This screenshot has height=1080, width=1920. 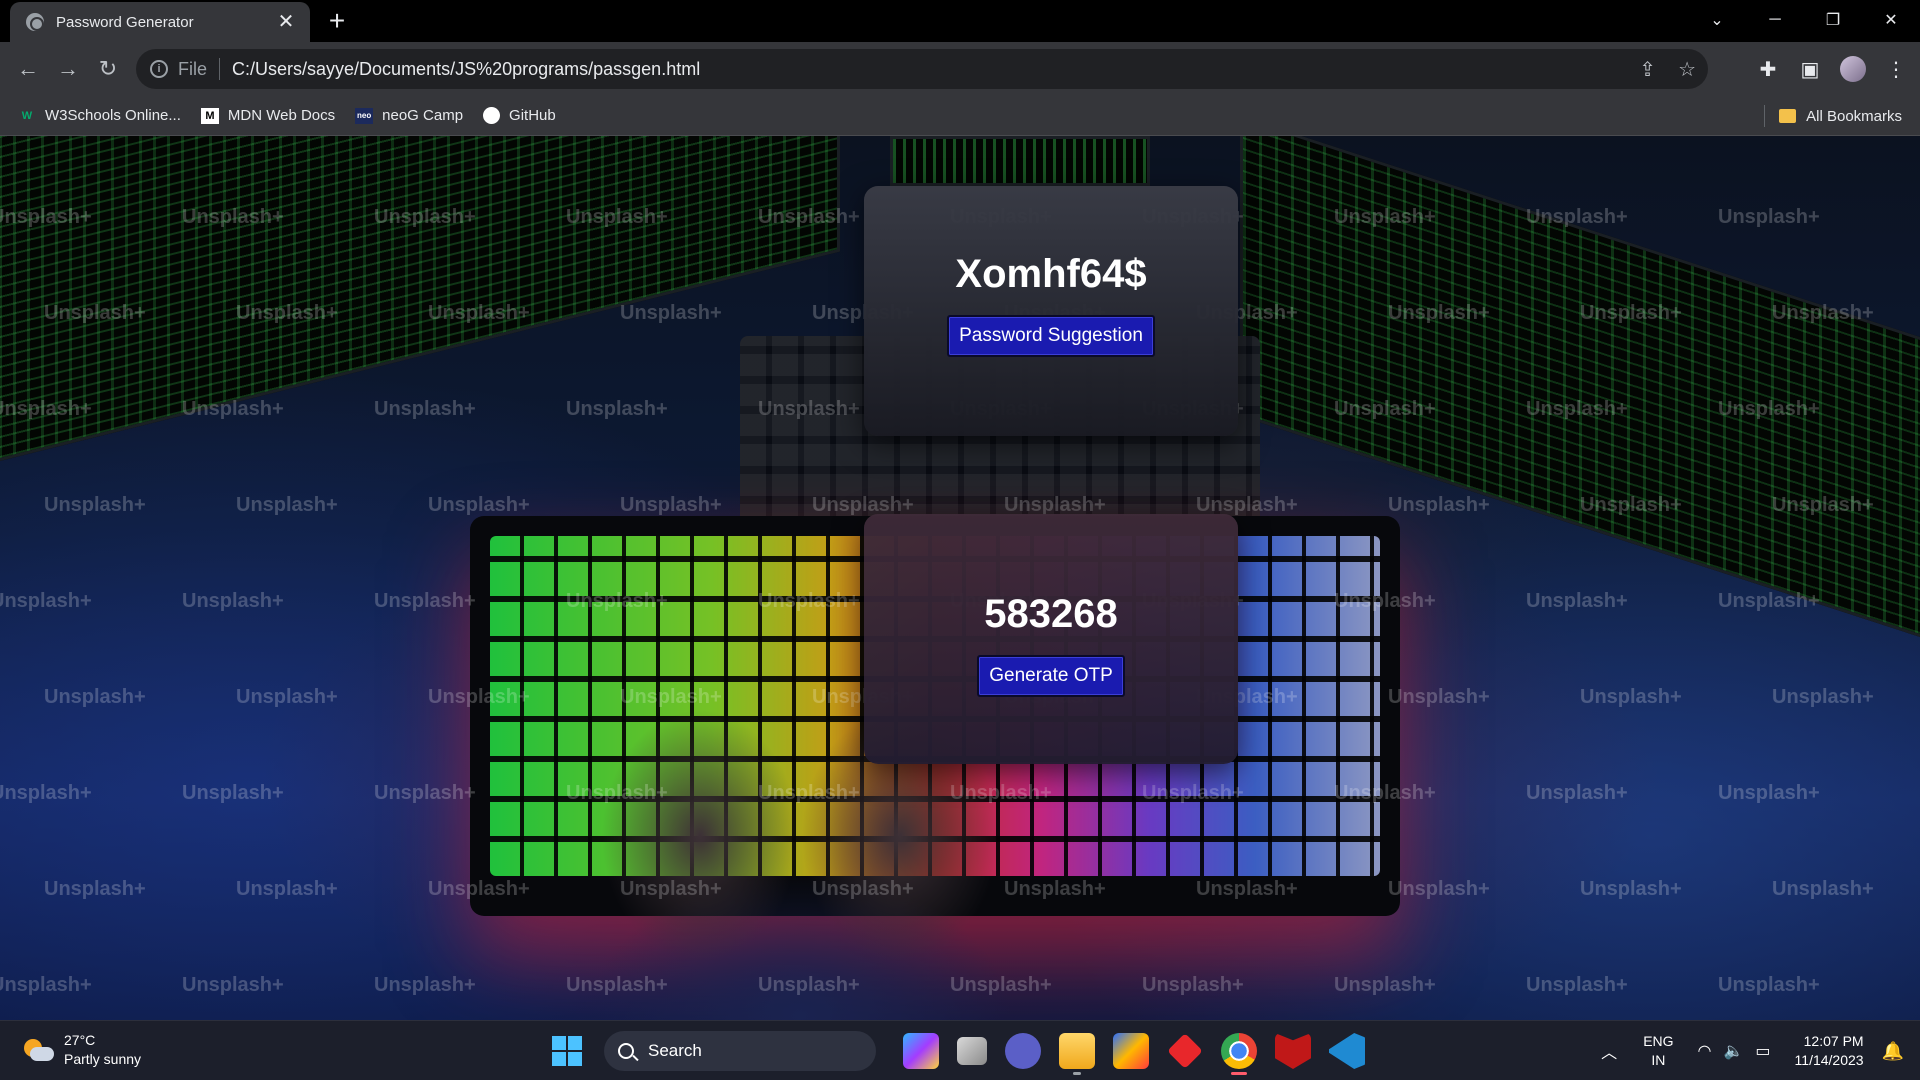 What do you see at coordinates (740, 1051) in the screenshot?
I see `taskbar-search: Search` at bounding box center [740, 1051].